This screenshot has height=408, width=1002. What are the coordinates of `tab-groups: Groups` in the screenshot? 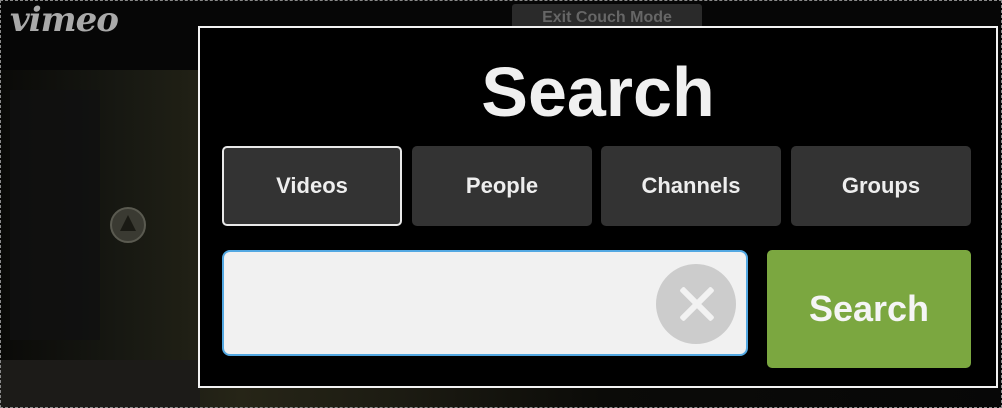 It's located at (881, 186).